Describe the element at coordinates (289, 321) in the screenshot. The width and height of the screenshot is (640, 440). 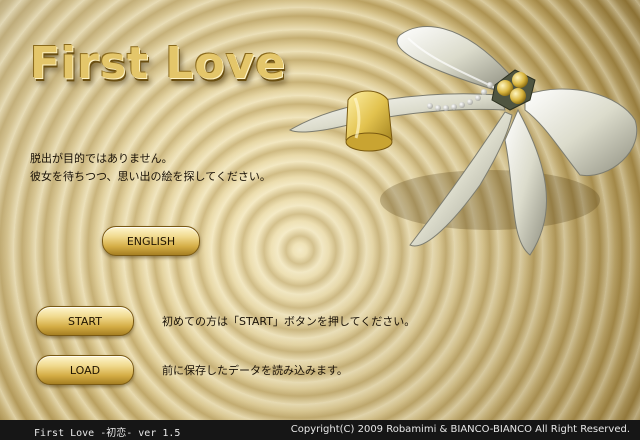
I see `start-description: 初めての方は「START」ボタンを押してください。` at that location.